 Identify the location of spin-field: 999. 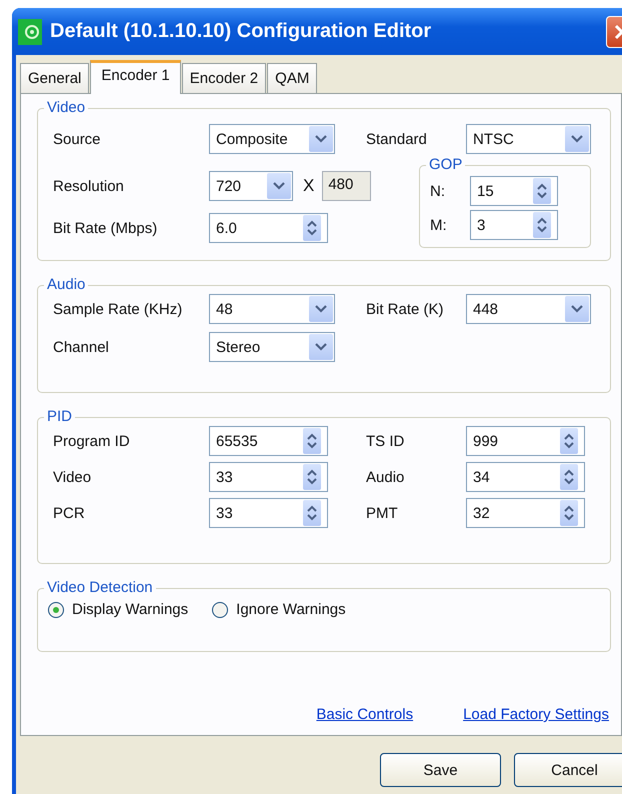
(525, 441).